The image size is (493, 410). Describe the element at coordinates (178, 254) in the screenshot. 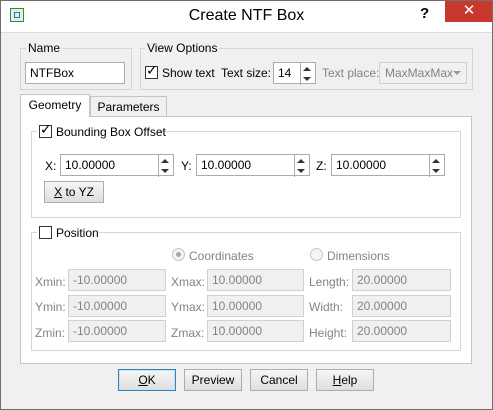

I see `coordinates-radio` at that location.